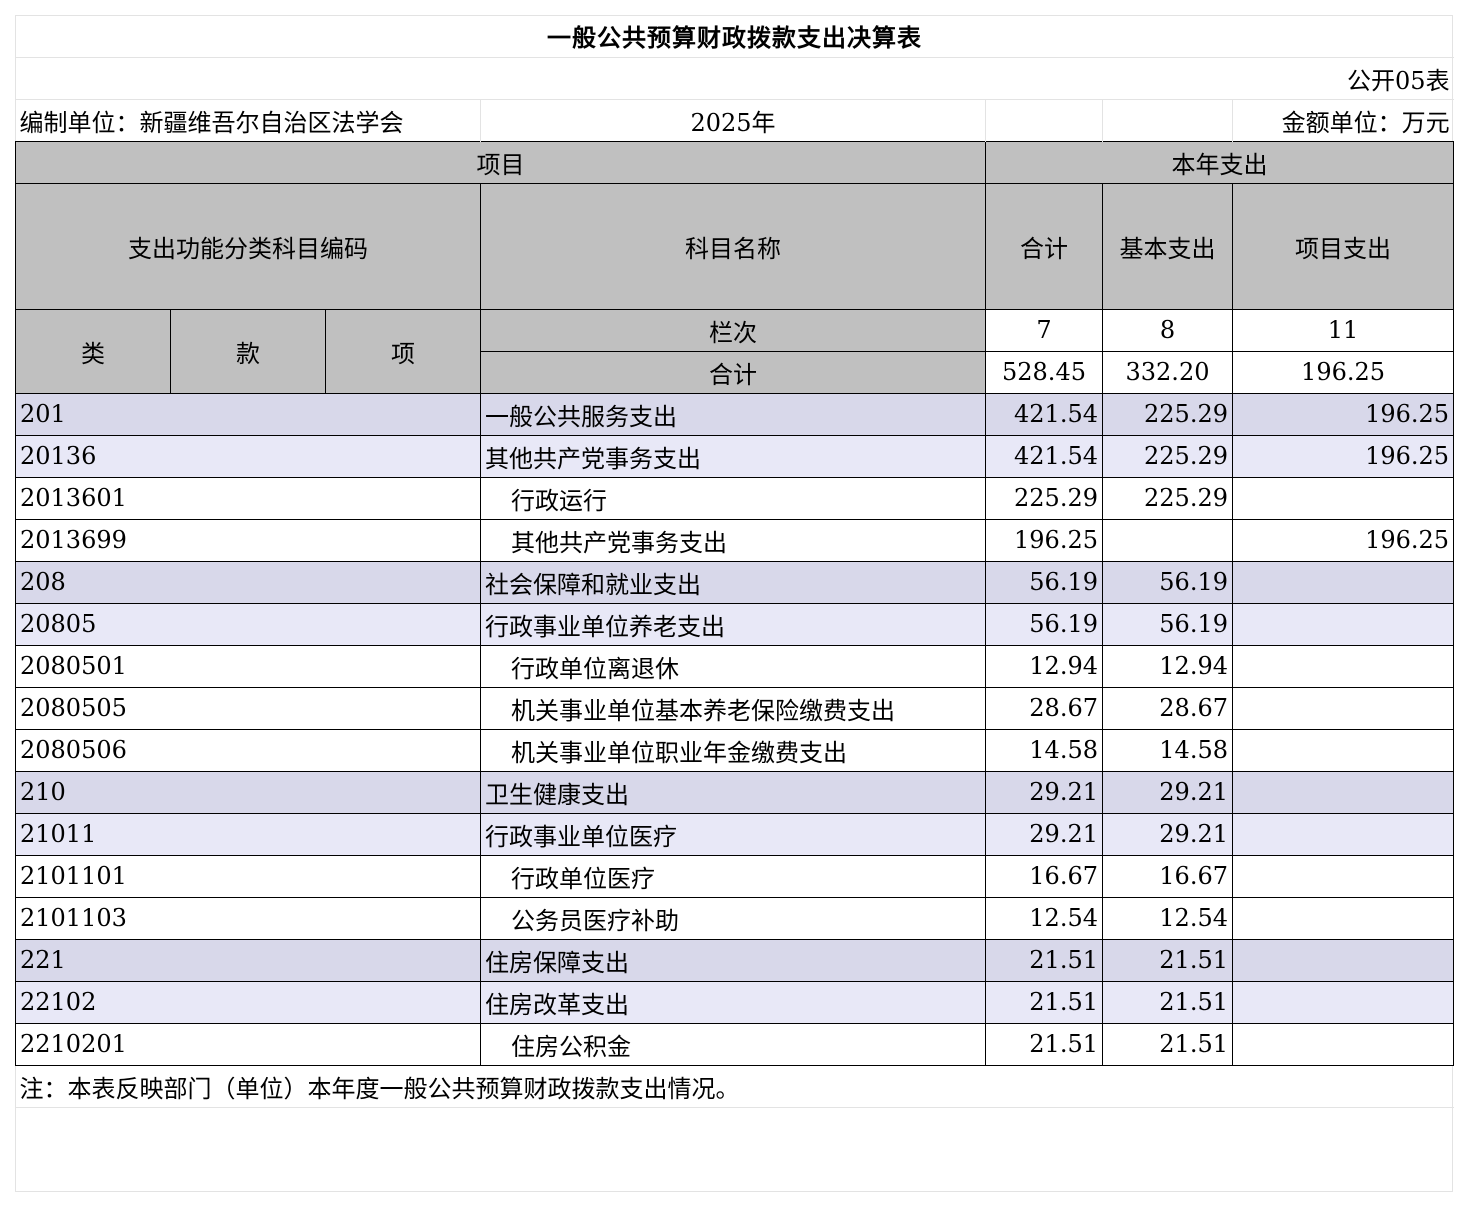 Image resolution: width=1468 pixels, height=1207 pixels. I want to click on table-row: 2080505 机关事业单位基本养老保险缴费支出 28.67 28.67, so click(735, 708).